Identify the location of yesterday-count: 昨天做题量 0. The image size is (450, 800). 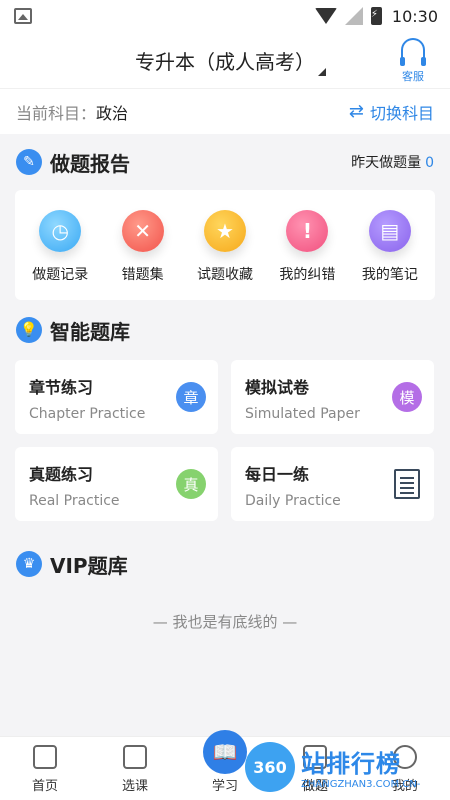
(392, 162).